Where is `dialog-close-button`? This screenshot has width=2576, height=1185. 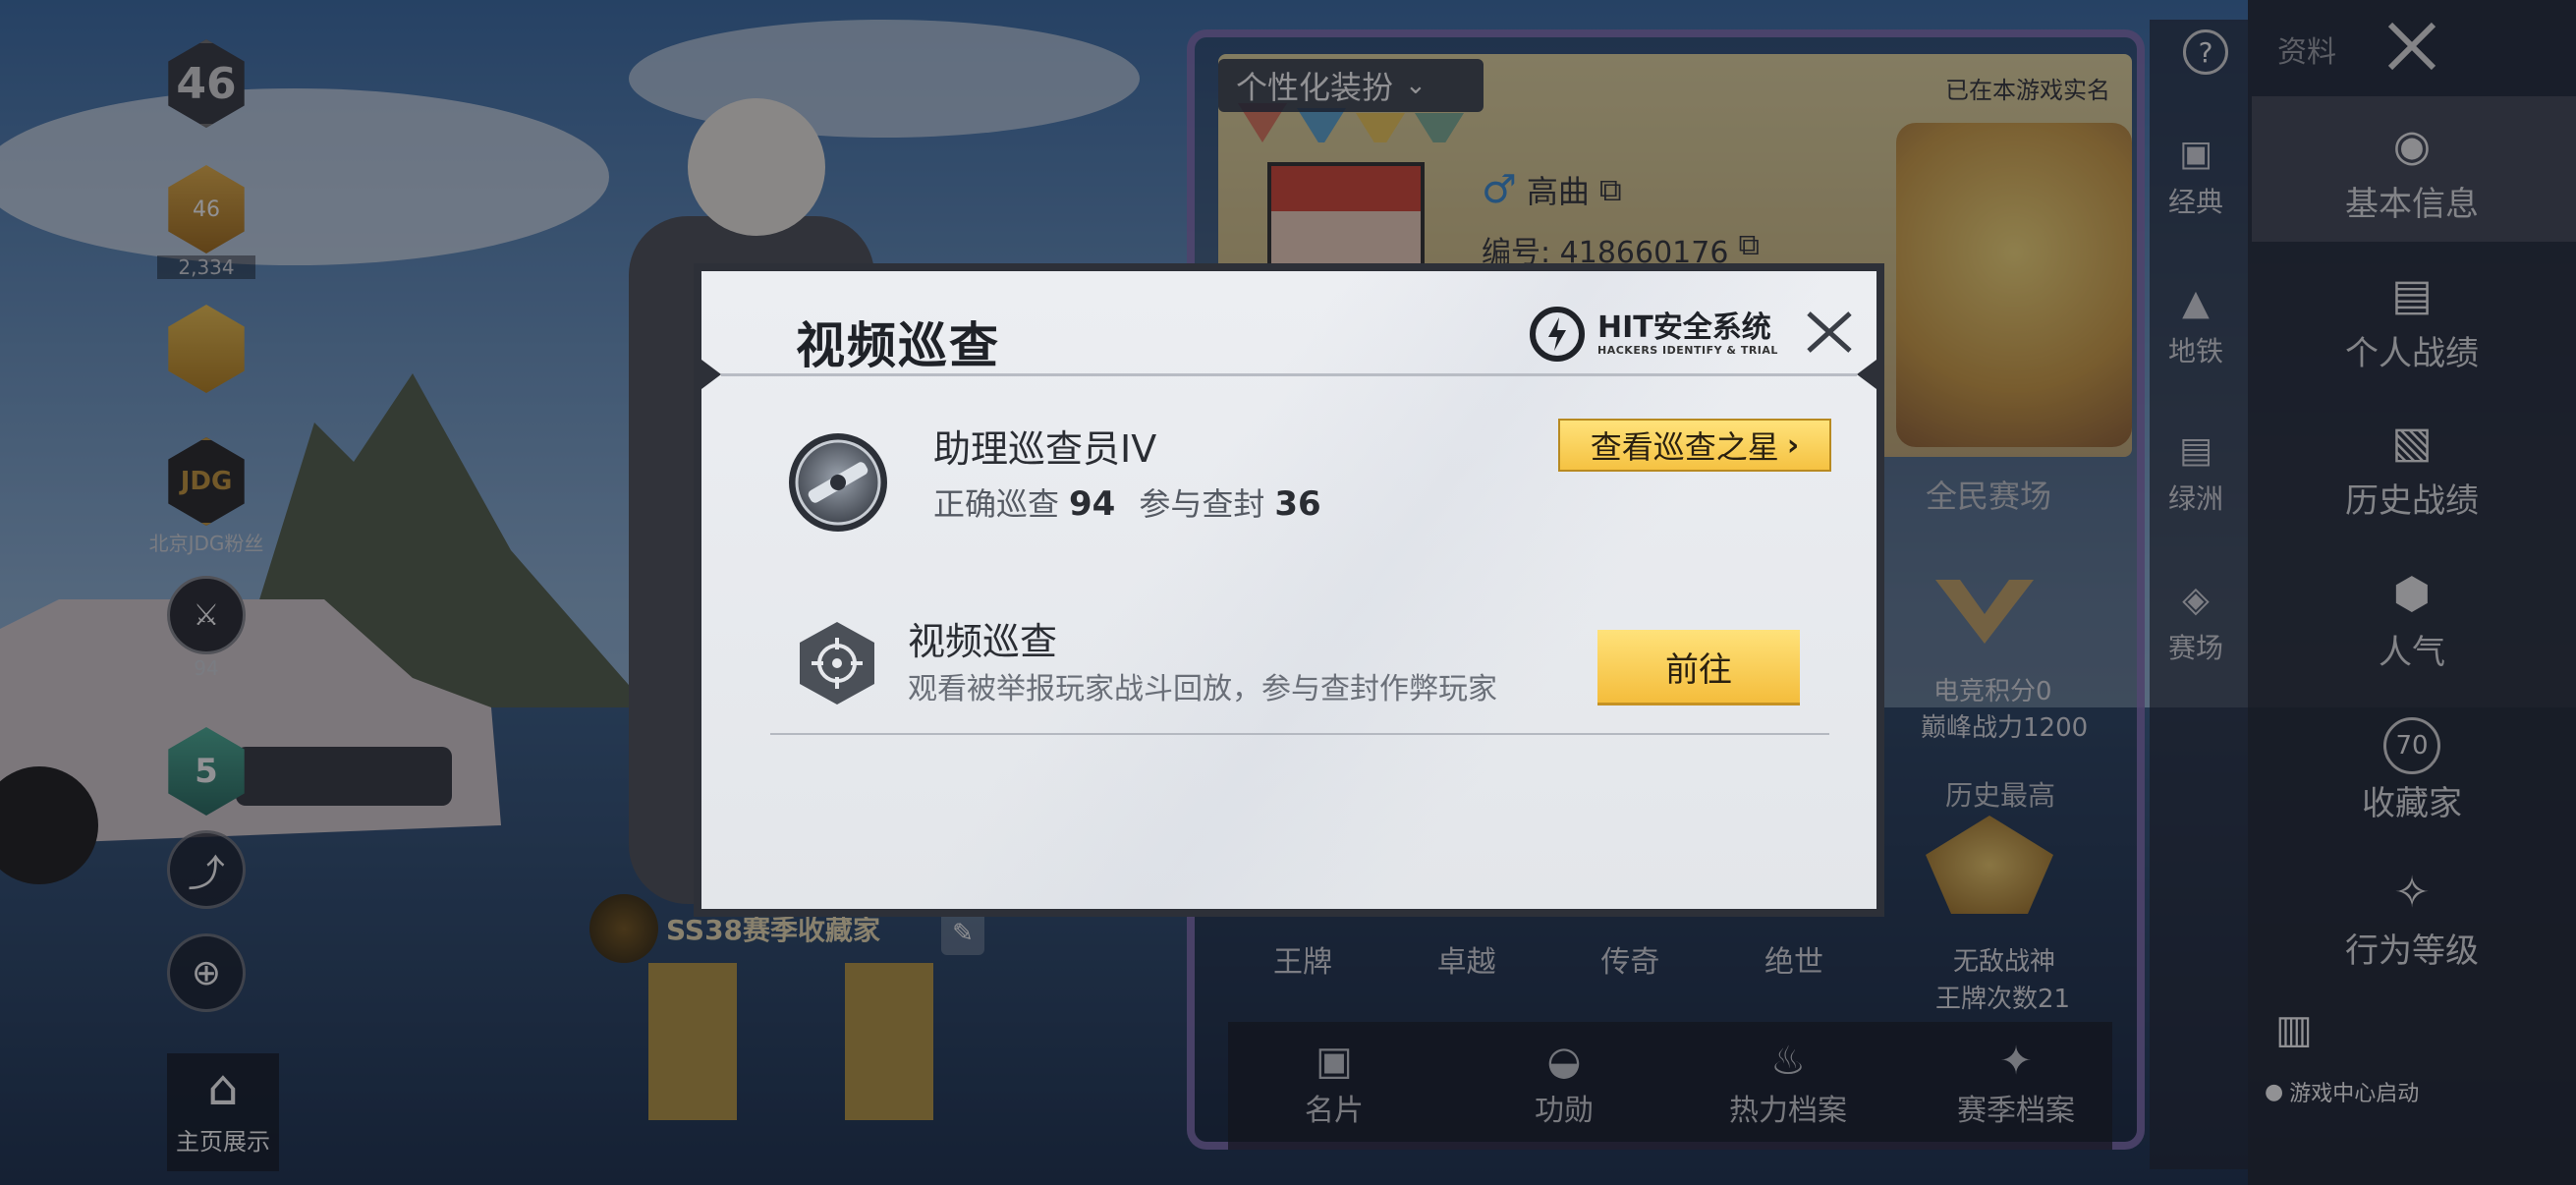 dialog-close-button is located at coordinates (1829, 333).